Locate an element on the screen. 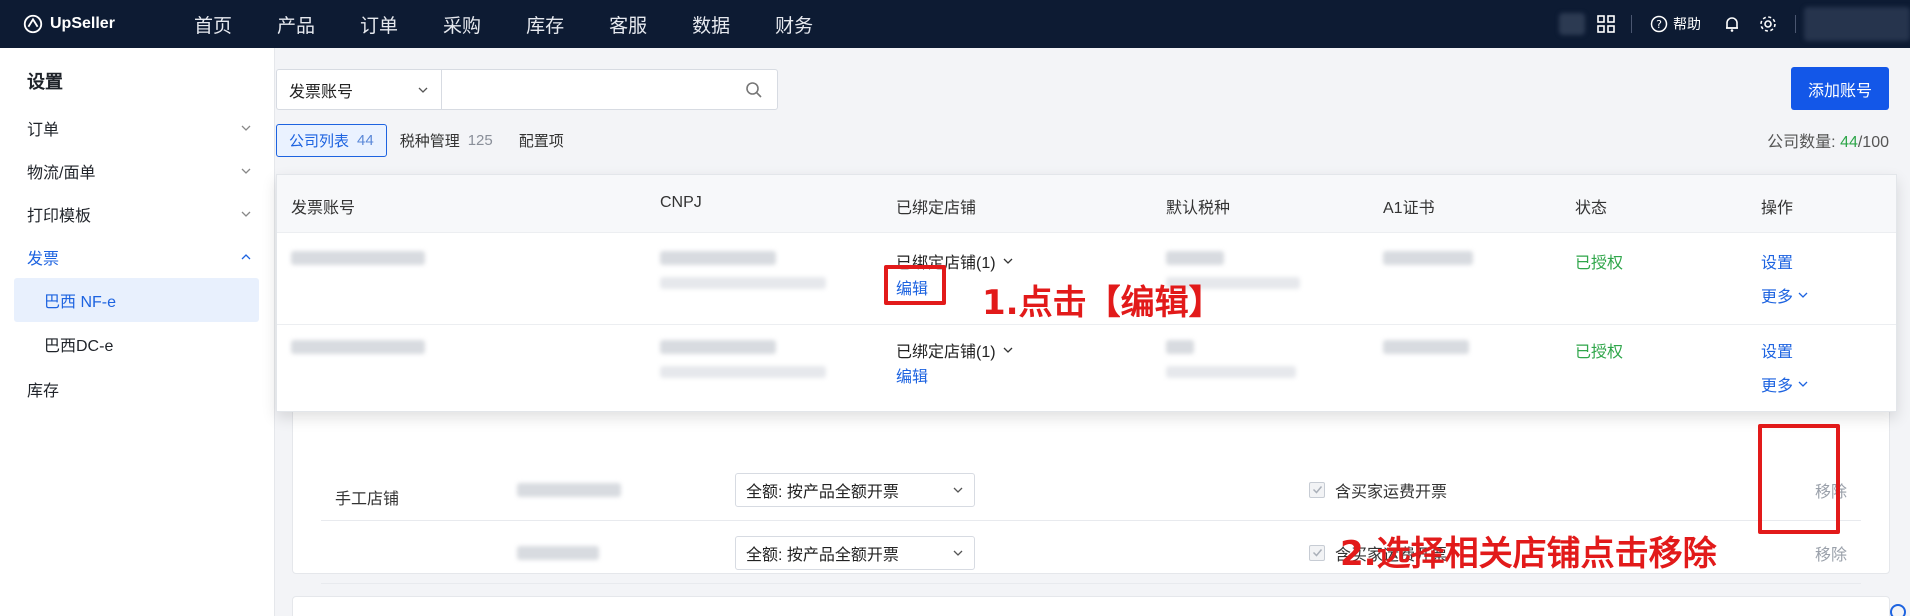  blurred-shop-selector is located at coordinates (1572, 24).